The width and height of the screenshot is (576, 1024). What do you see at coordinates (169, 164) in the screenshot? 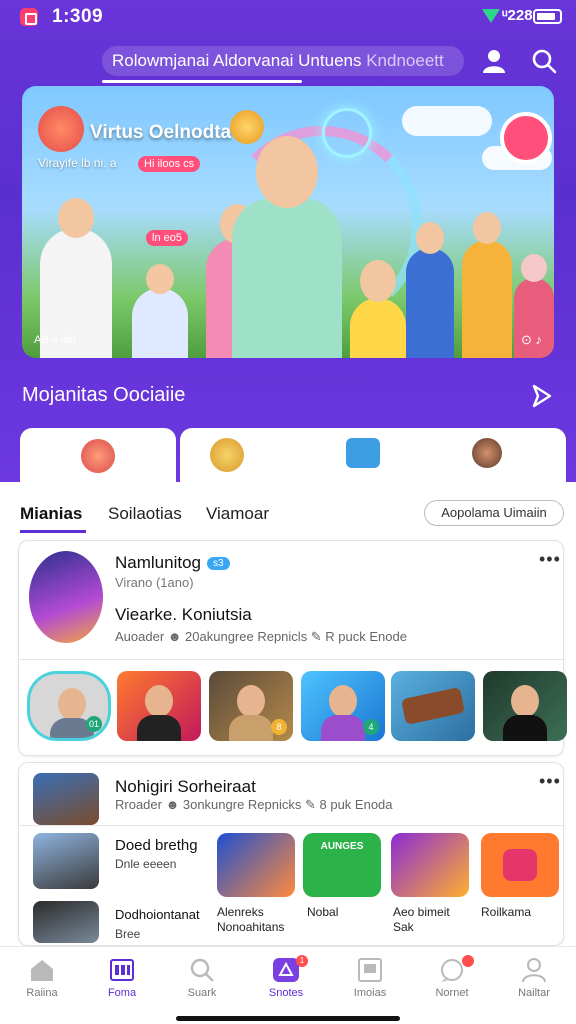
I see `banner-chip: Hi iloos cs` at bounding box center [169, 164].